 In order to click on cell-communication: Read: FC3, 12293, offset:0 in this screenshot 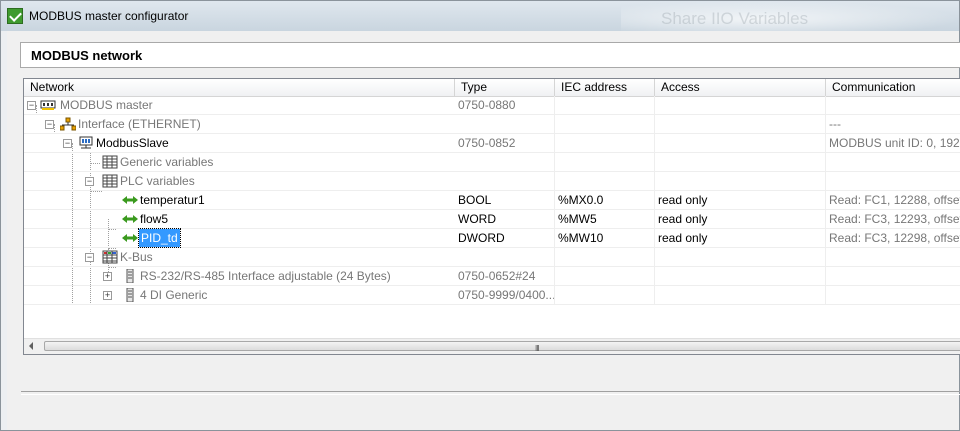, I will do `click(894, 219)`.